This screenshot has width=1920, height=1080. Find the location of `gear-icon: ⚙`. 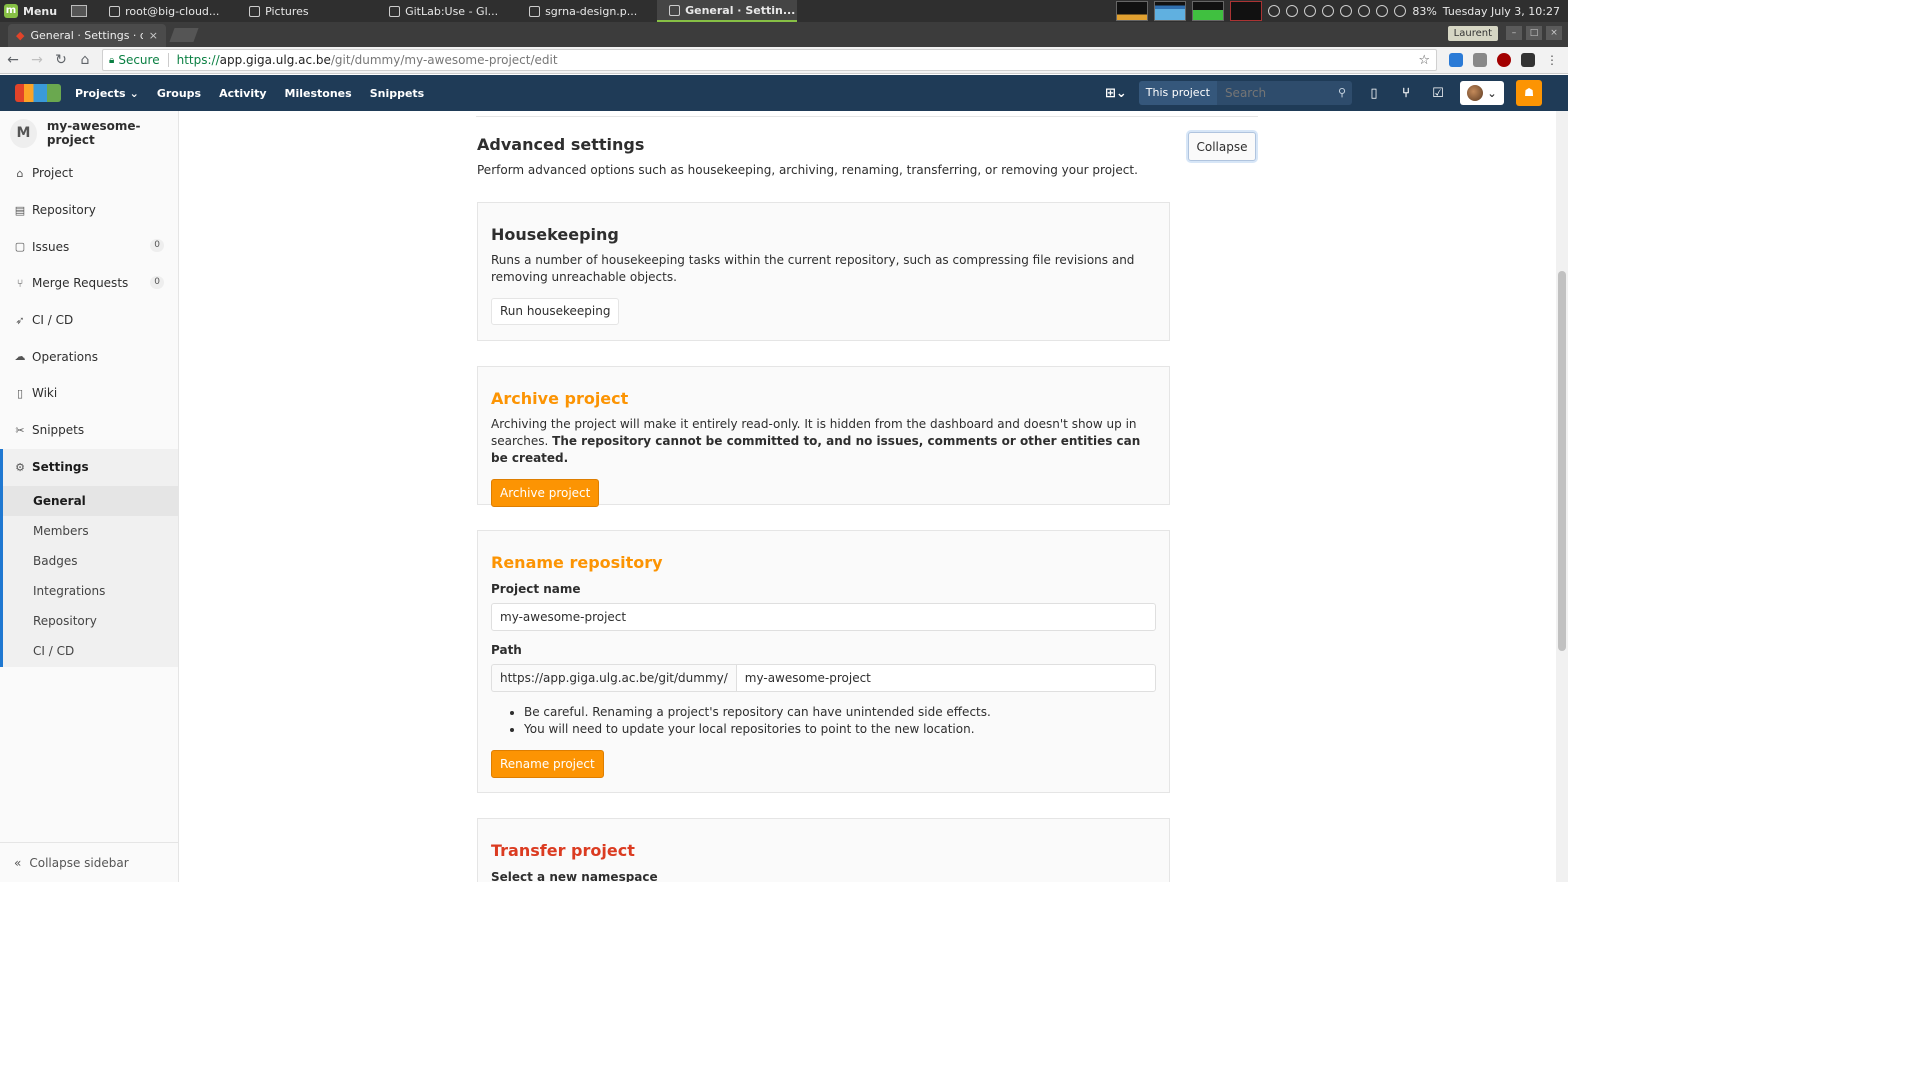

gear-icon: ⚙ is located at coordinates (20, 467).